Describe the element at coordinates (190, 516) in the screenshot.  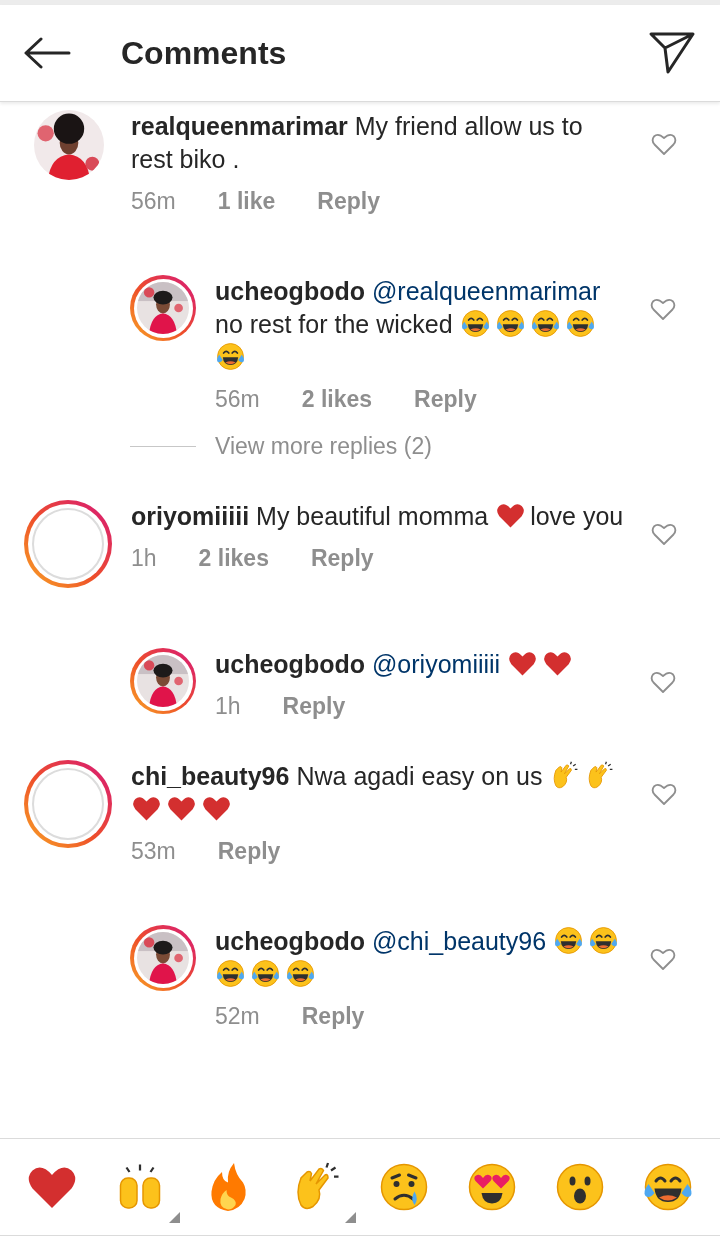
I see `username: oriyomiiiii` at that location.